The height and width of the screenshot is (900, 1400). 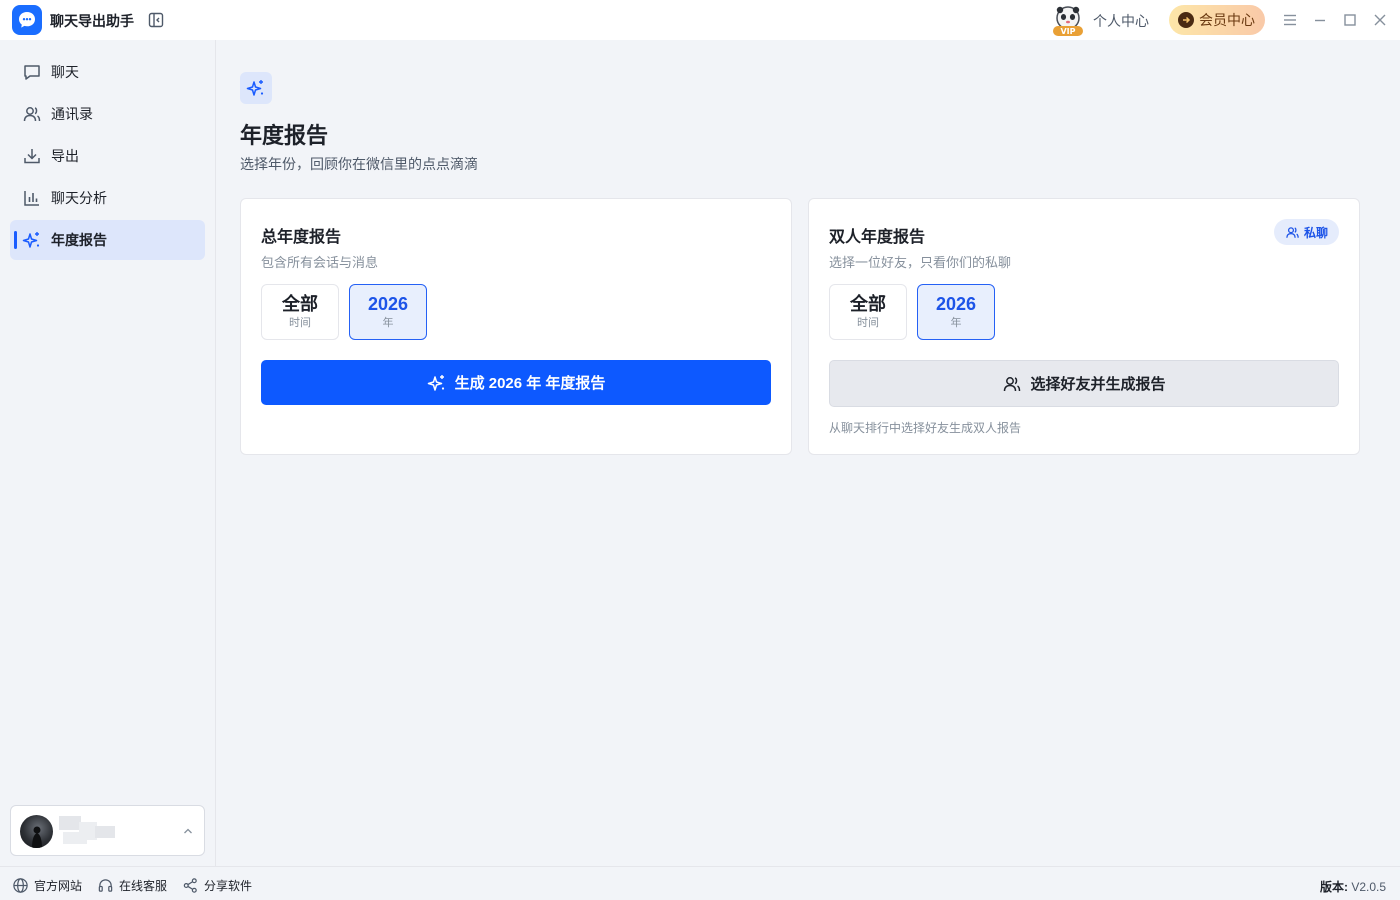 I want to click on page-title: 年度报告, so click(x=284, y=135).